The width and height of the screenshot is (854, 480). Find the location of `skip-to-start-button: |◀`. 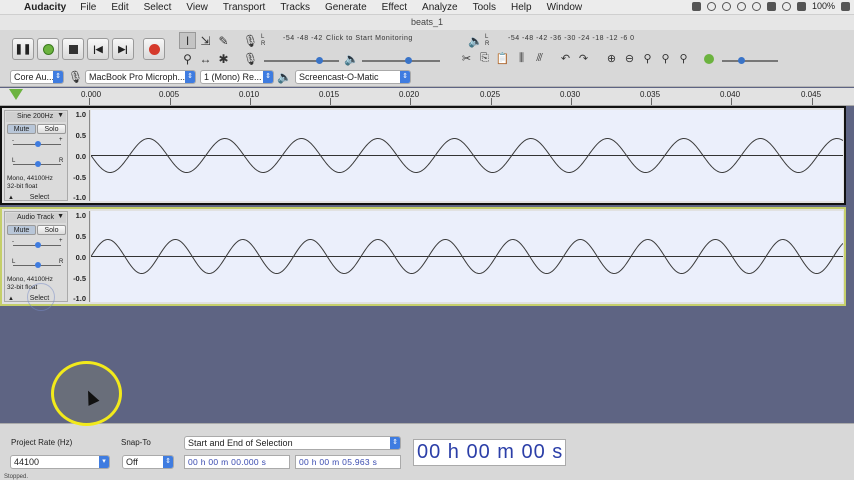

skip-to-start-button: |◀ is located at coordinates (98, 49).